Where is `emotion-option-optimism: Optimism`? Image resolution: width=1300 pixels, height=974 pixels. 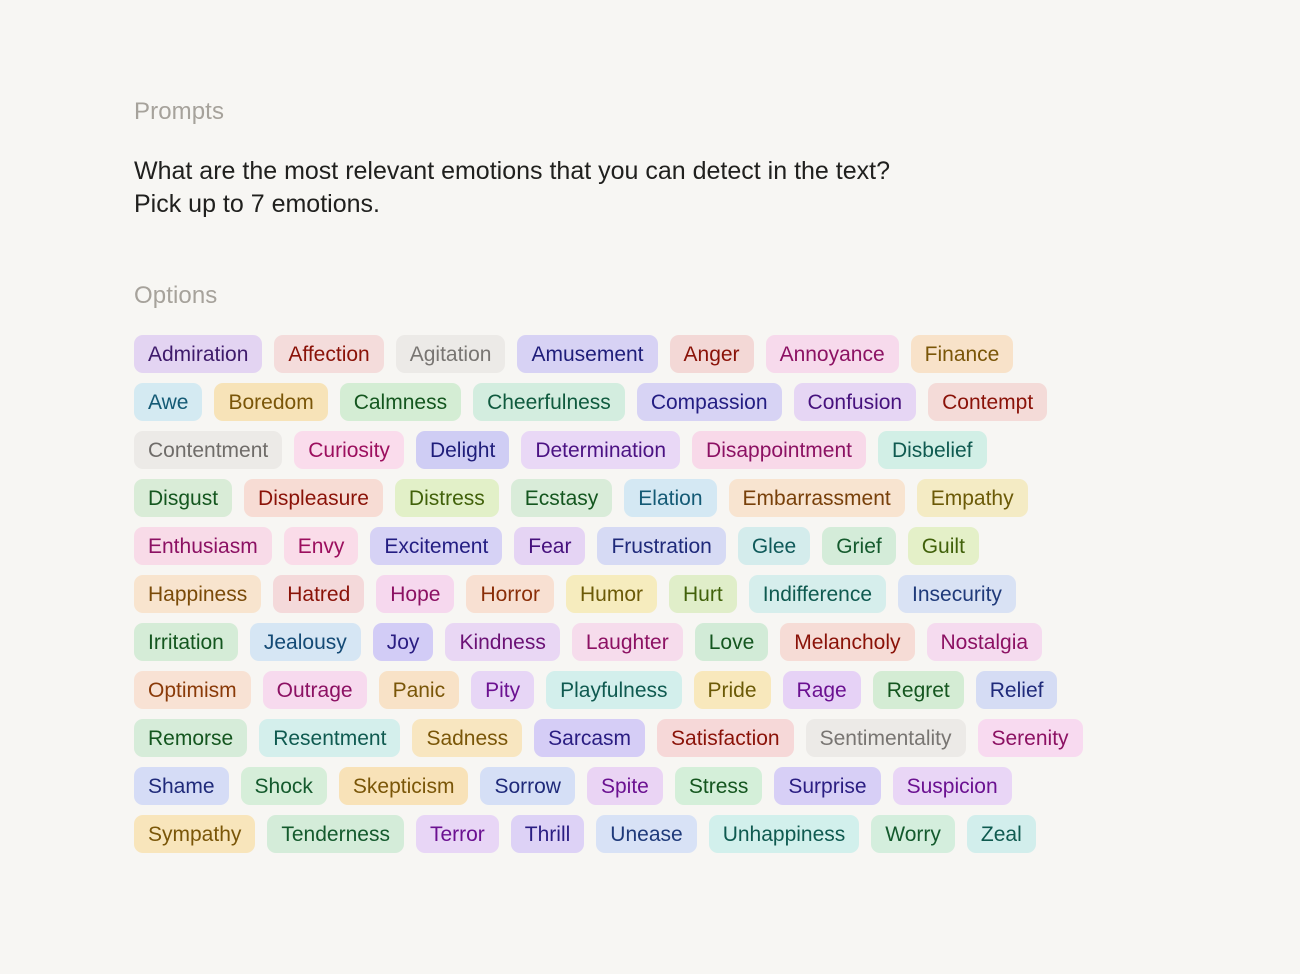
emotion-option-optimism: Optimism is located at coordinates (192, 690).